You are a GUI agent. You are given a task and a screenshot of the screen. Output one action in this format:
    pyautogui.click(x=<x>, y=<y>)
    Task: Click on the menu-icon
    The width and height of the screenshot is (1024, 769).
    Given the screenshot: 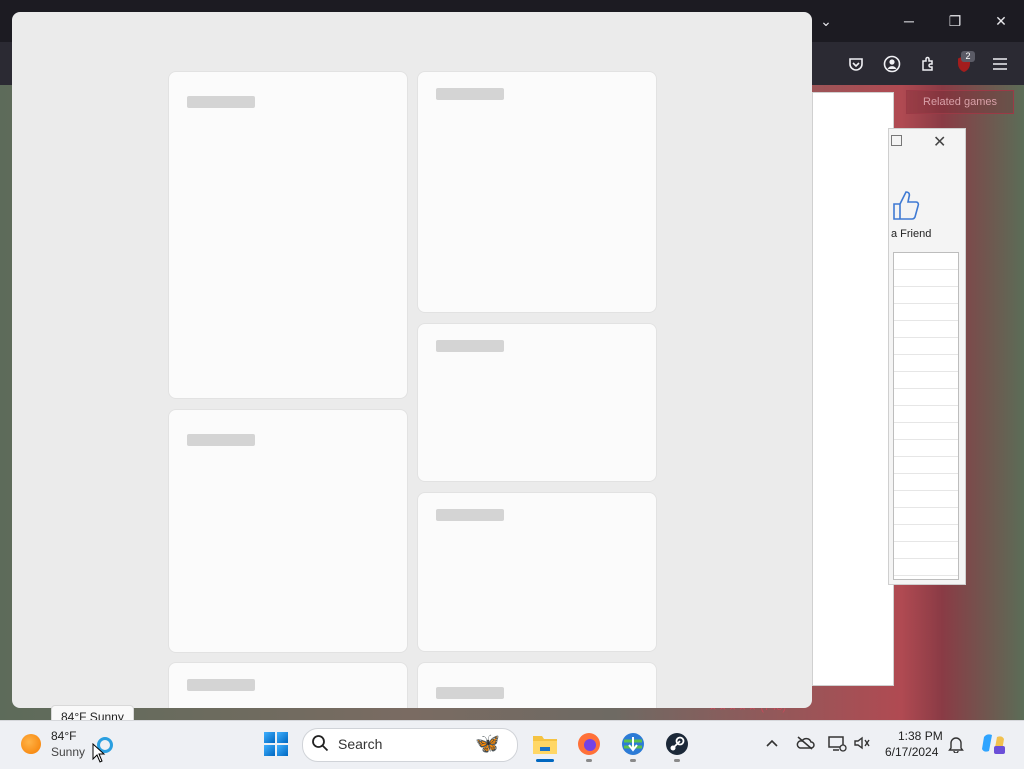 What is the action you would take?
    pyautogui.click(x=1000, y=64)
    